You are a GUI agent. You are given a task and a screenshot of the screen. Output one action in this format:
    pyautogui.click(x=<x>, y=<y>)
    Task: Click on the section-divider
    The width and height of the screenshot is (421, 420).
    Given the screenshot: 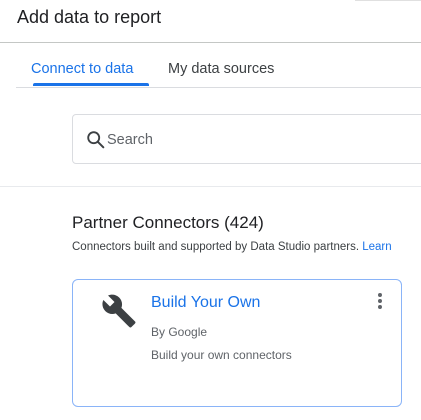 What is the action you would take?
    pyautogui.click(x=210, y=186)
    